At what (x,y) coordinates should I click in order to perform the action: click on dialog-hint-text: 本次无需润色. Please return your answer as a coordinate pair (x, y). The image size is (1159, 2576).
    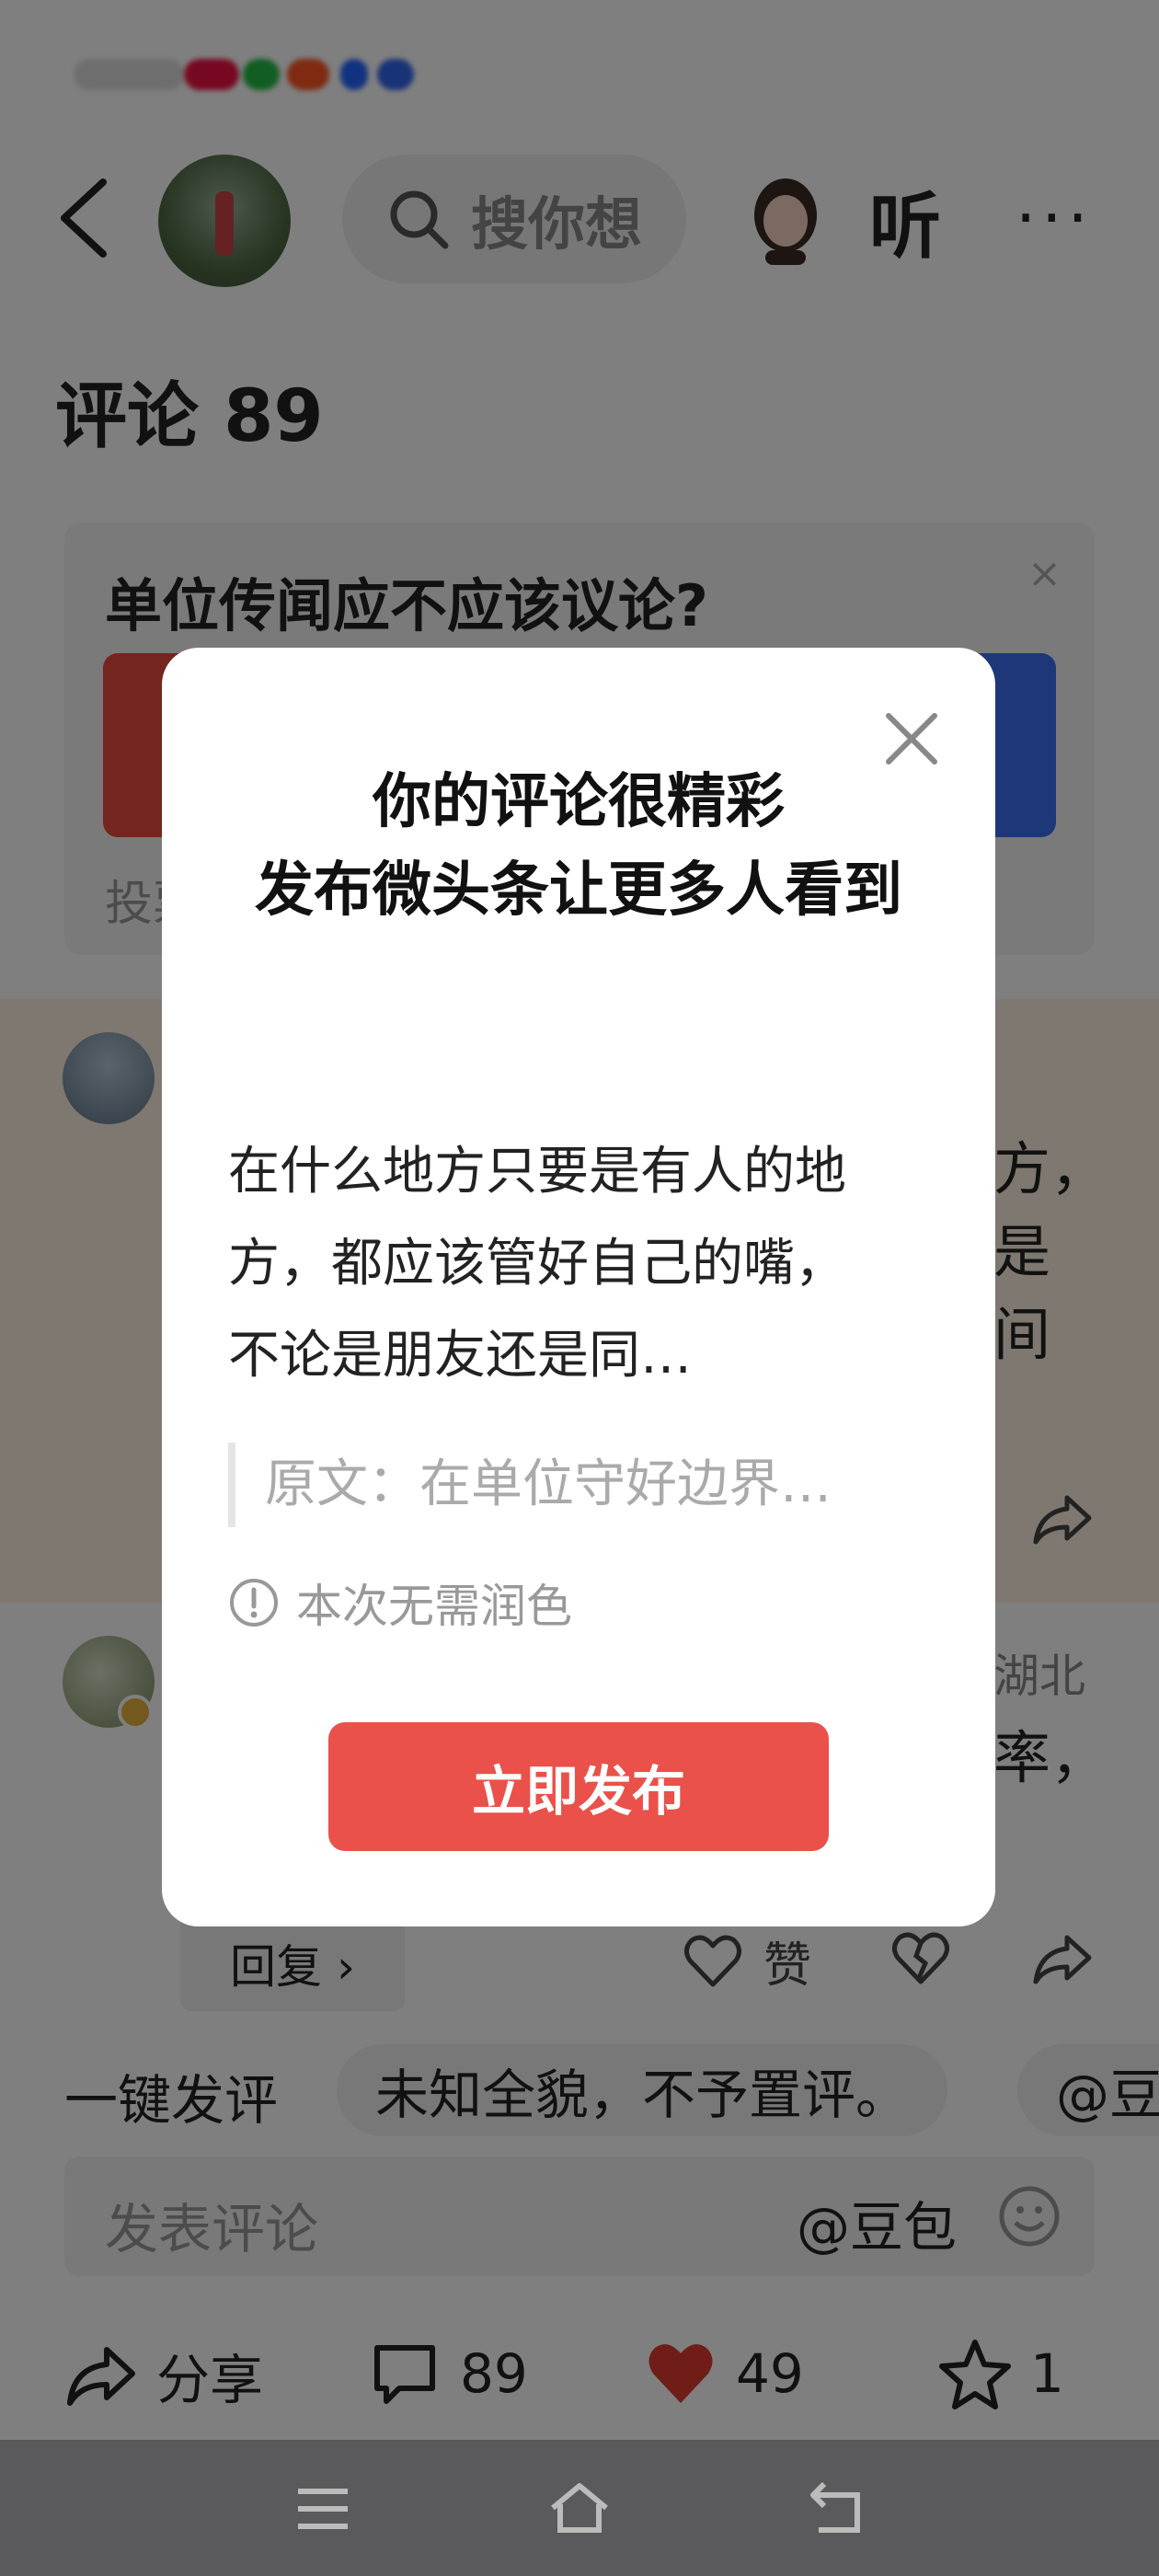
    Looking at the image, I should click on (434, 1606).